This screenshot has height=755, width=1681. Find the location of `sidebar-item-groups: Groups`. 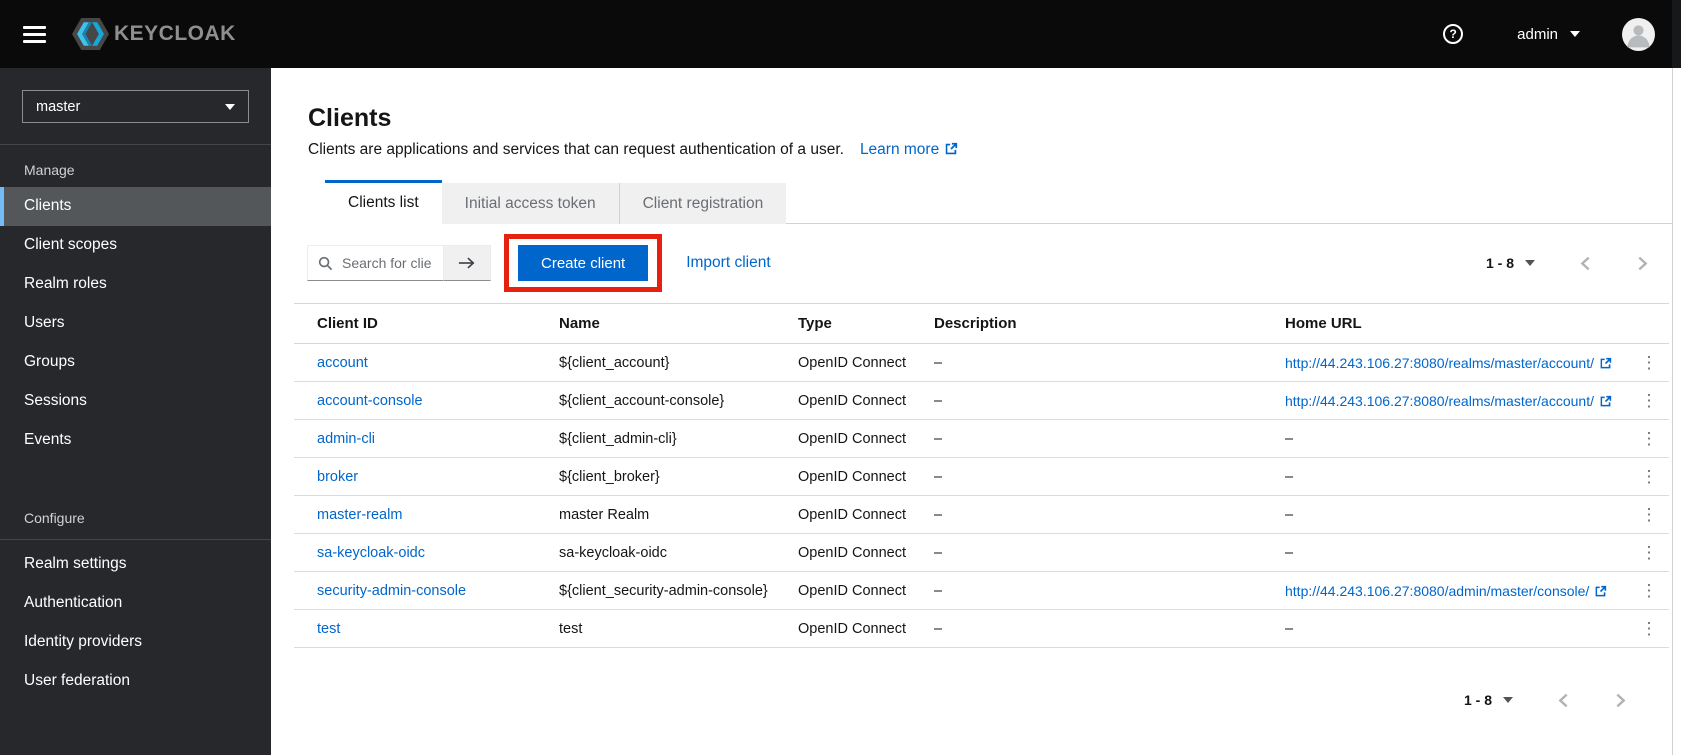

sidebar-item-groups: Groups is located at coordinates (135, 362).